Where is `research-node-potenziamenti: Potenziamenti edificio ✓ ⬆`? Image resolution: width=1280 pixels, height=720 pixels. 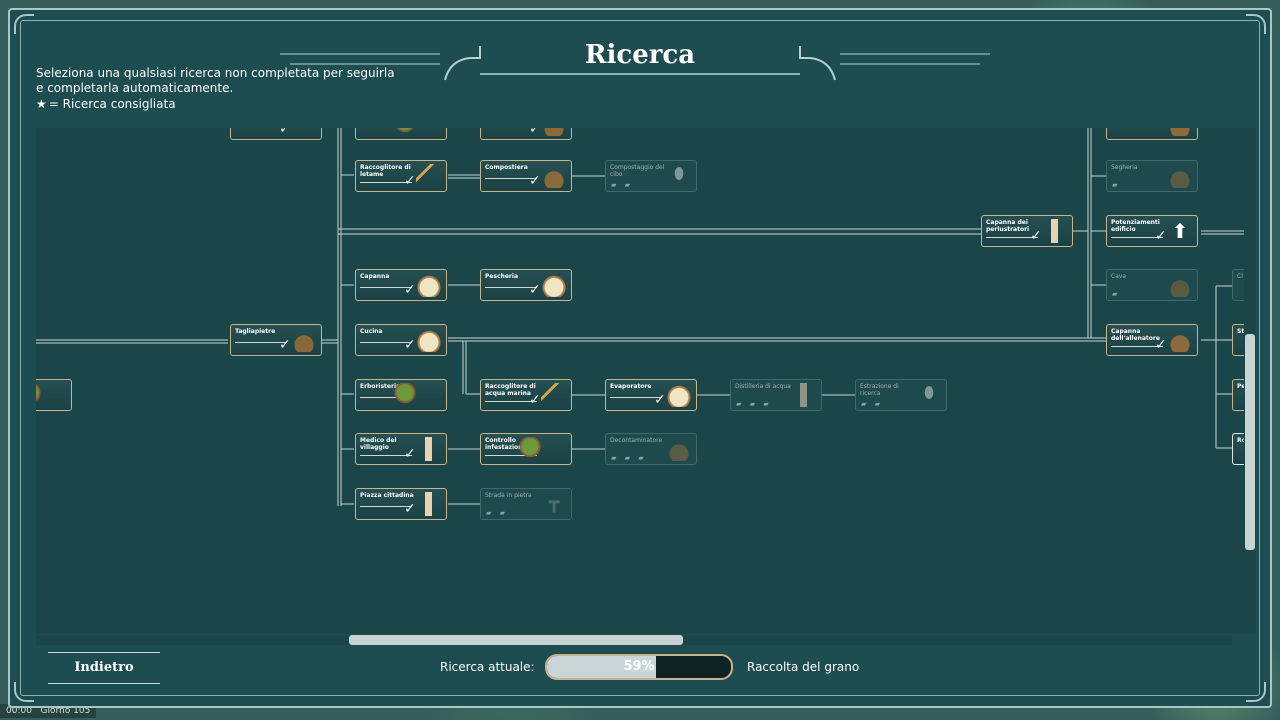
research-node-potenziamenti: Potenziamenti edificio ✓ ⬆ is located at coordinates (1152, 231).